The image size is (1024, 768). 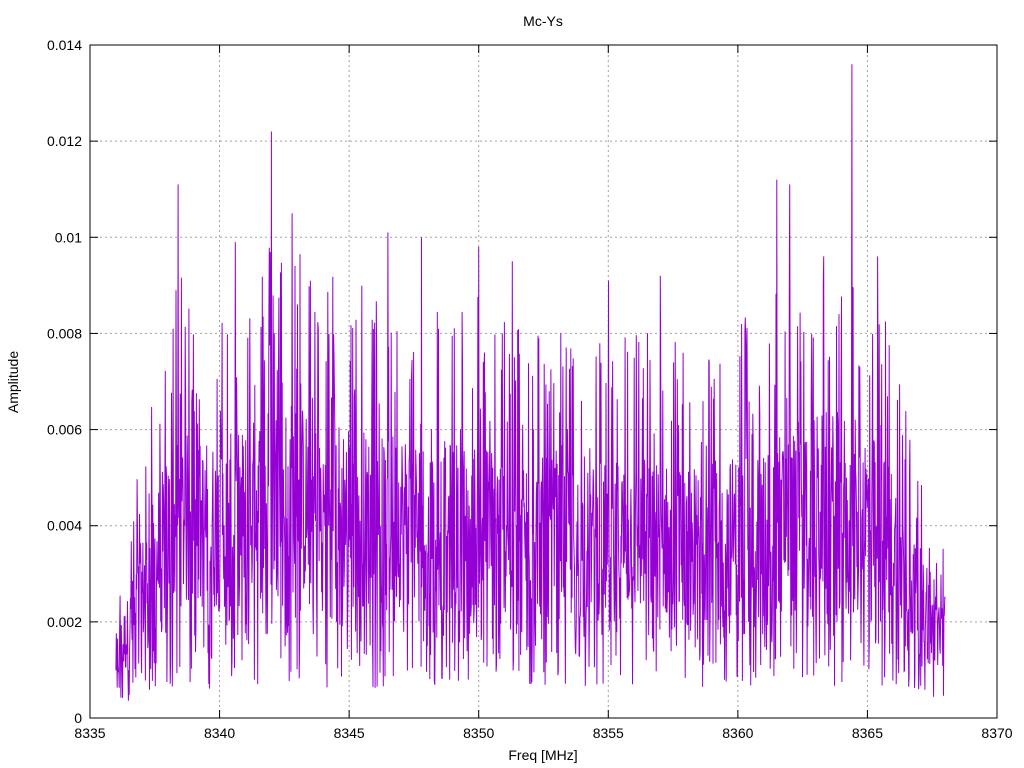 I want to click on x-axis-title: Freq [MHz], so click(x=542, y=755).